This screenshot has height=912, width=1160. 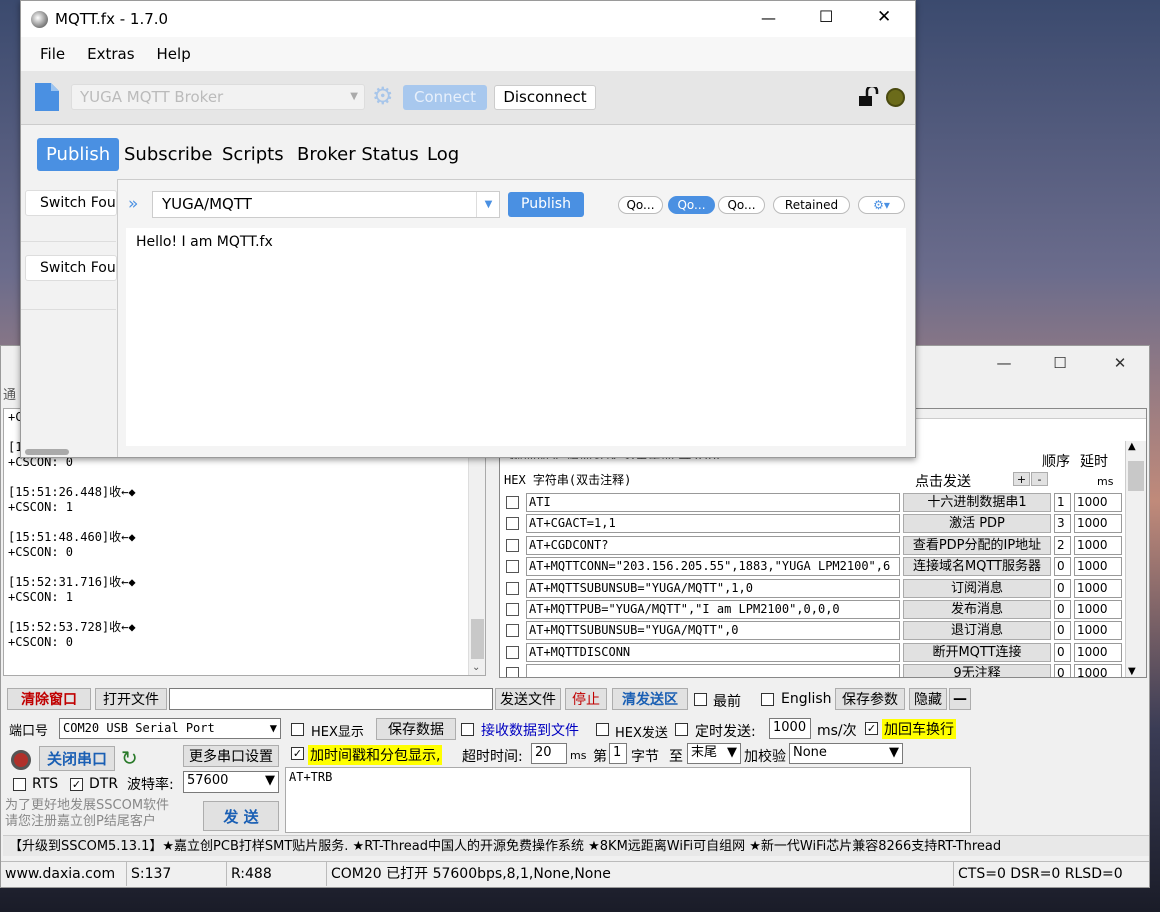 What do you see at coordinates (1062, 545) in the screenshot?
I see `row-order-input: 2` at bounding box center [1062, 545].